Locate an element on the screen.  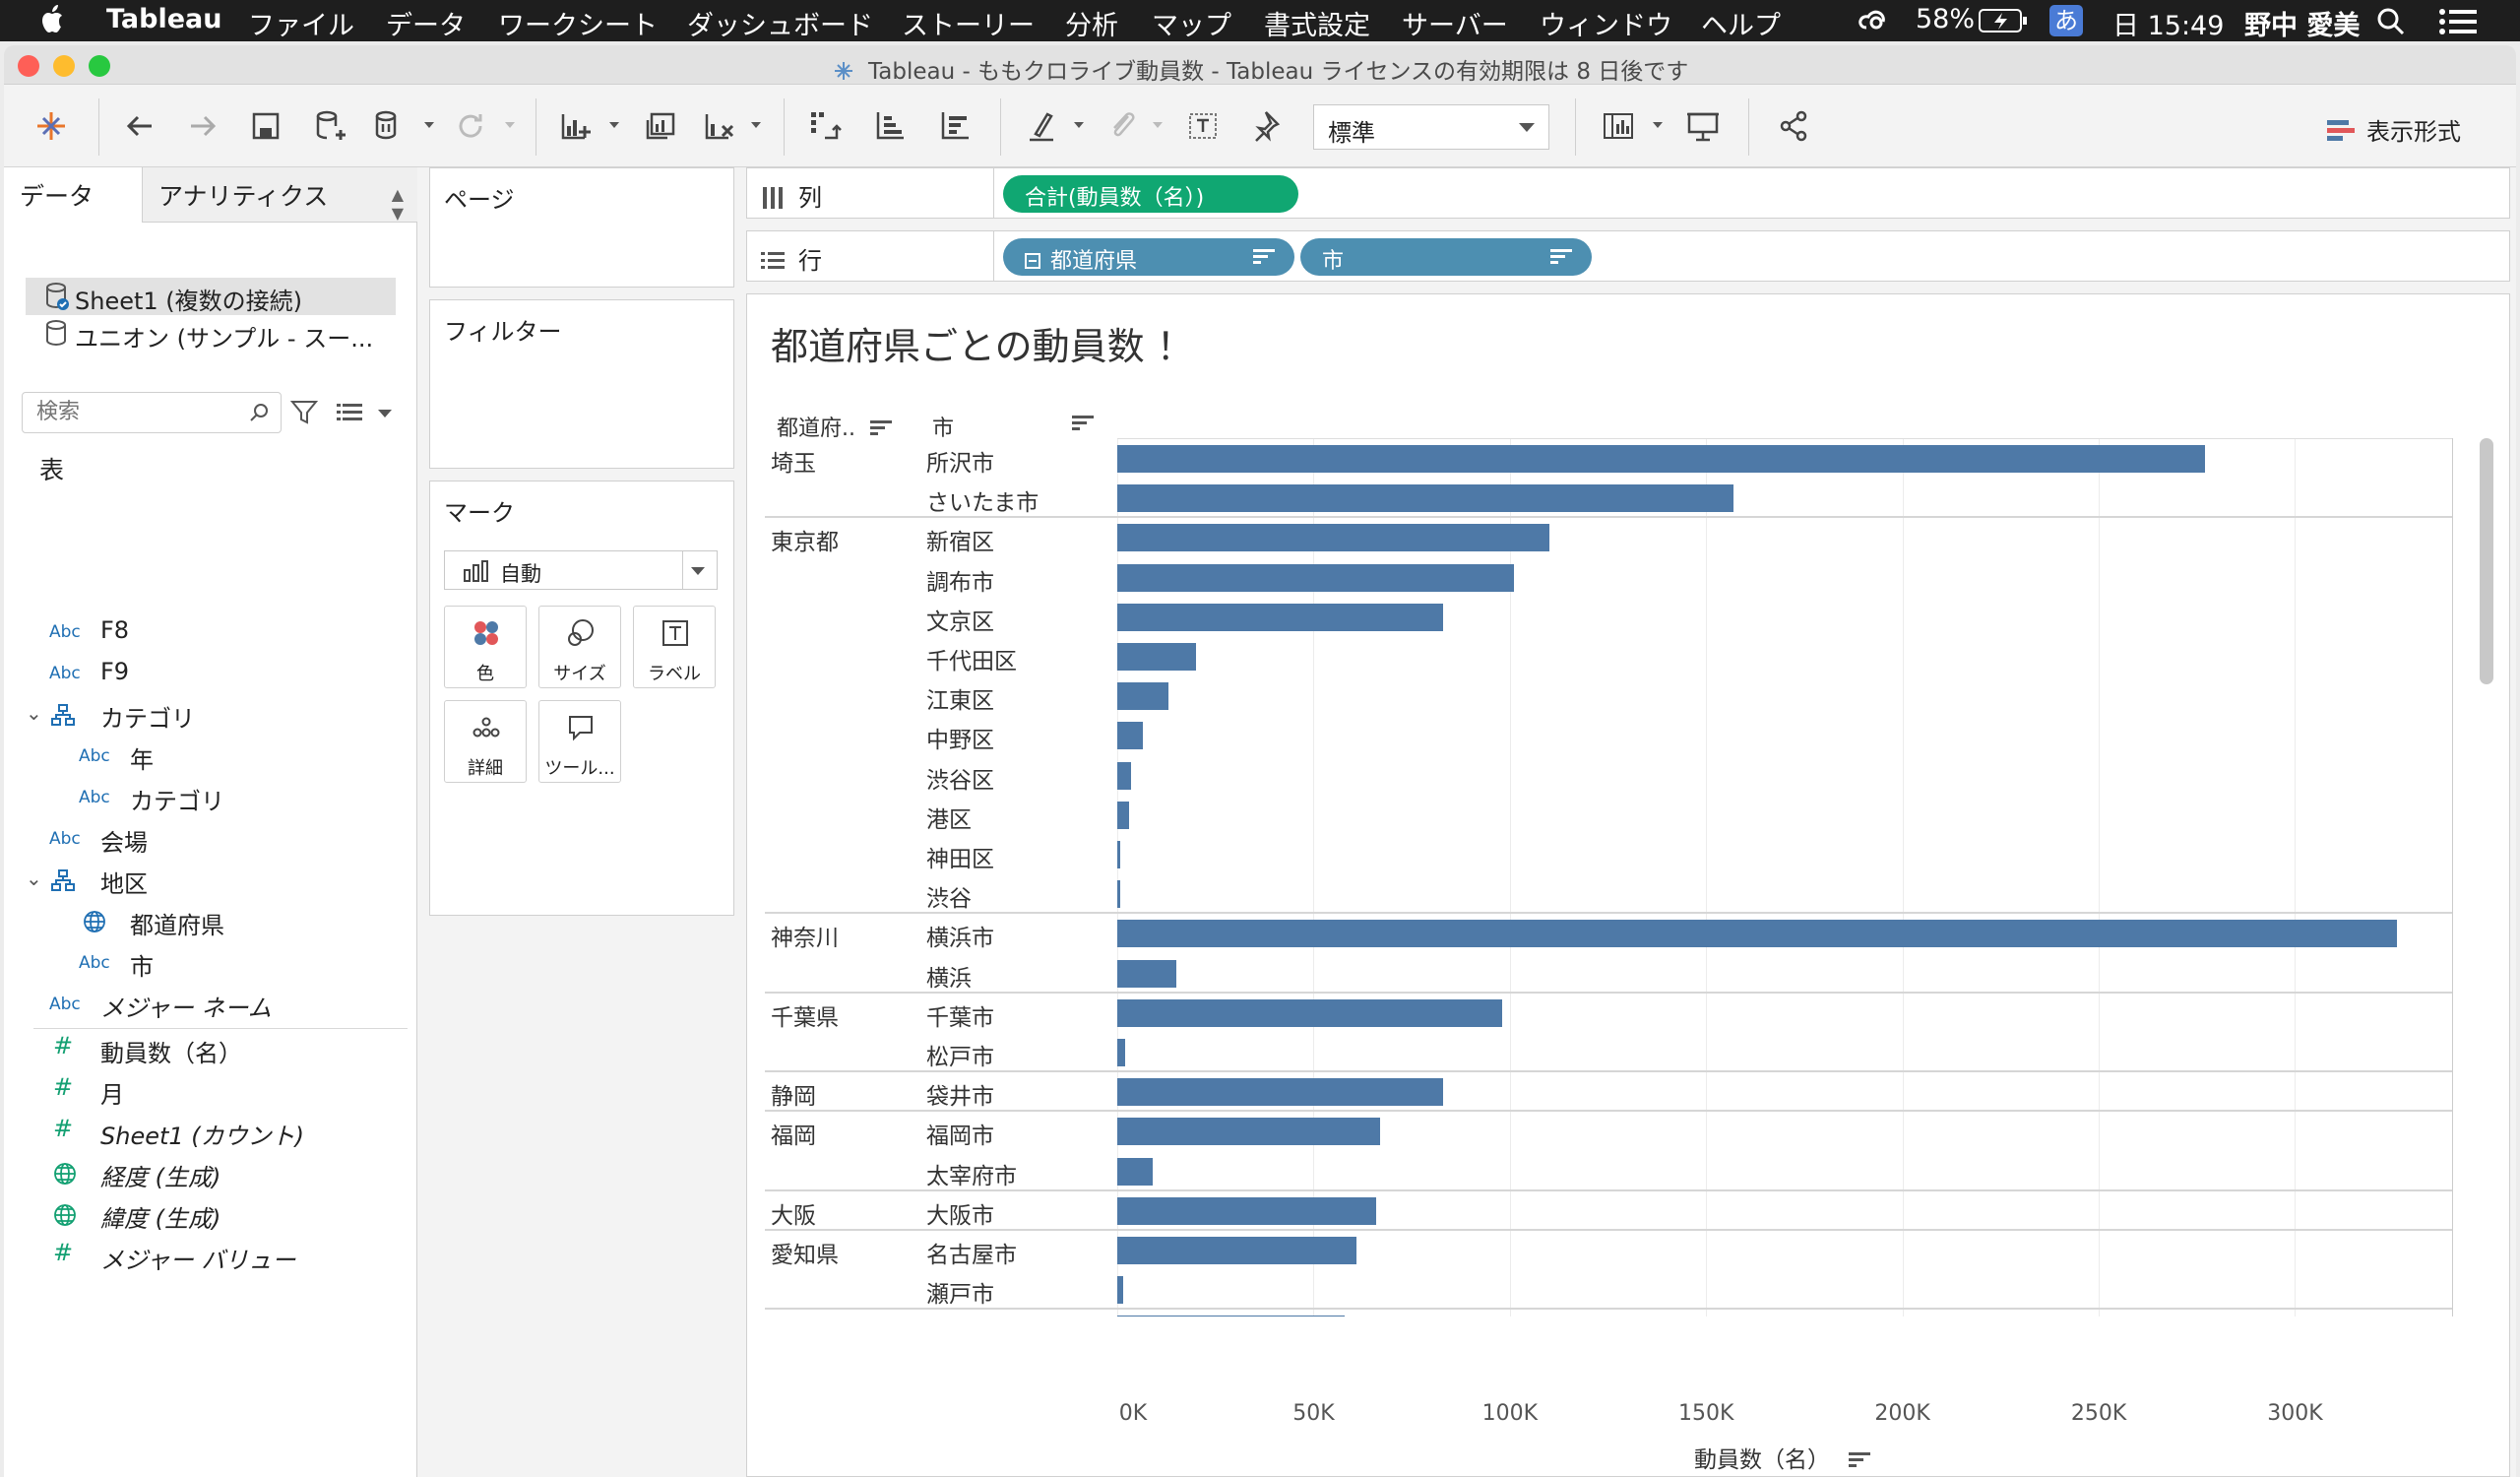
table-row: 静岡 袋井市 is located at coordinates (1618, 1090).